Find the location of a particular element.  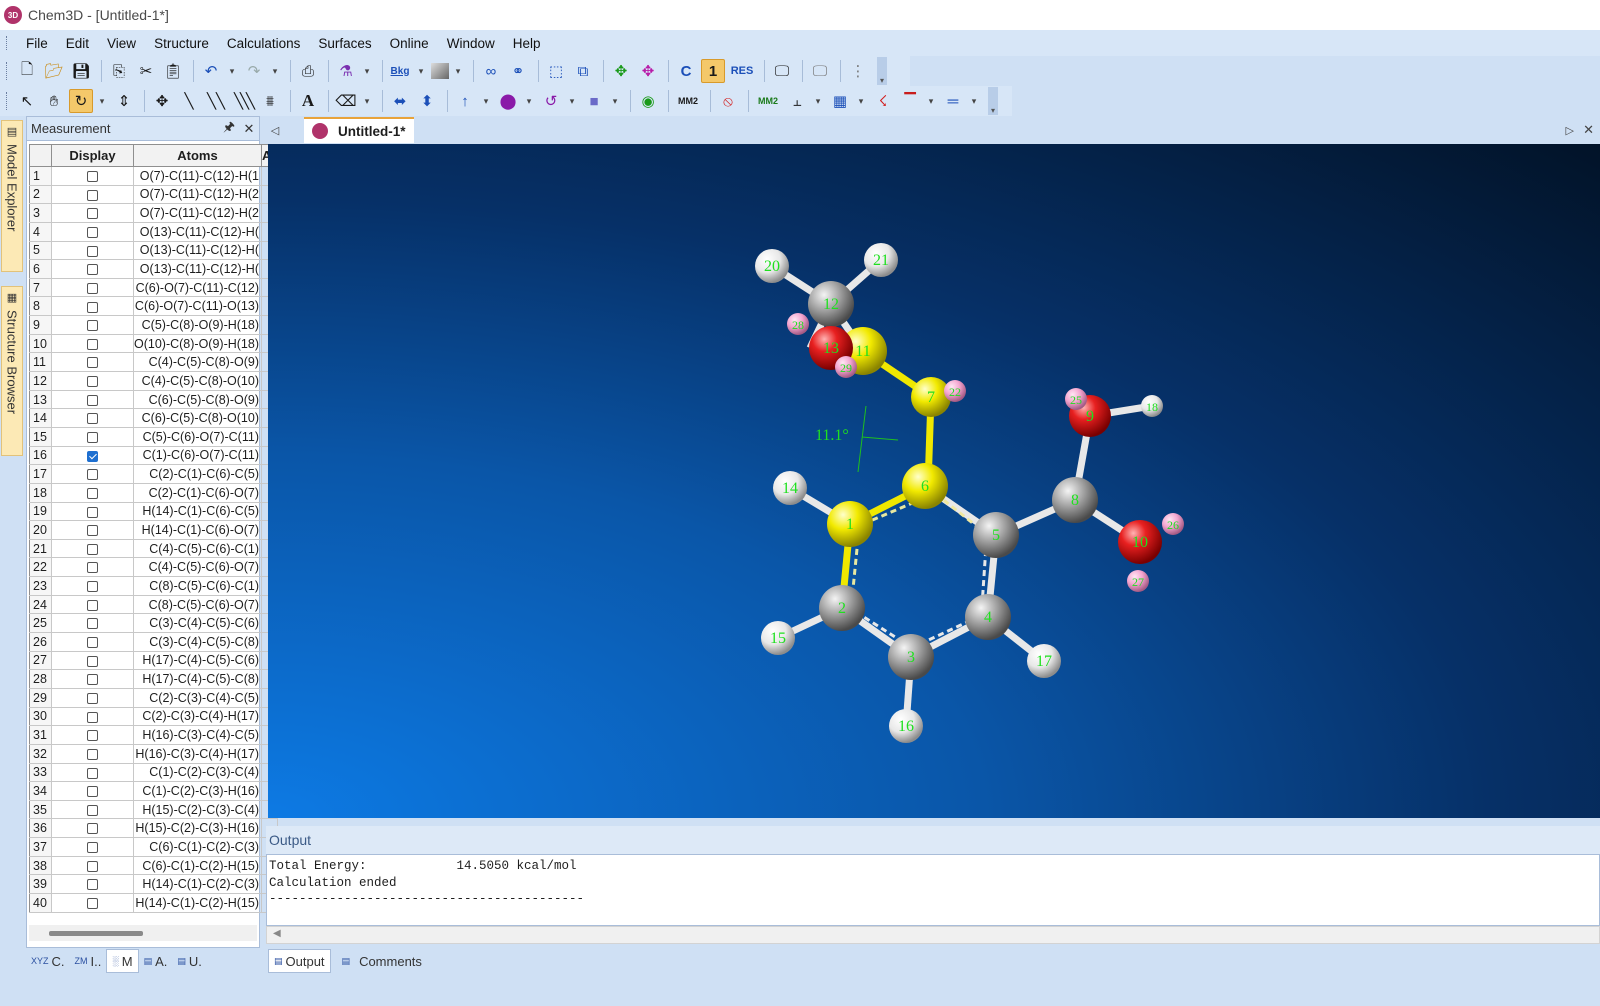

table-row: 3 O(7)-C(11)-C(12)-H(2 is located at coordinates (153, 213).